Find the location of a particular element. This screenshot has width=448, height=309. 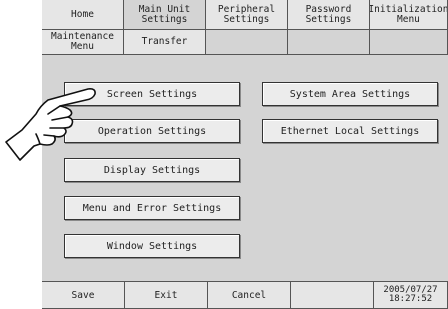

tab-transfer: Transfer is located at coordinates (164, 42).